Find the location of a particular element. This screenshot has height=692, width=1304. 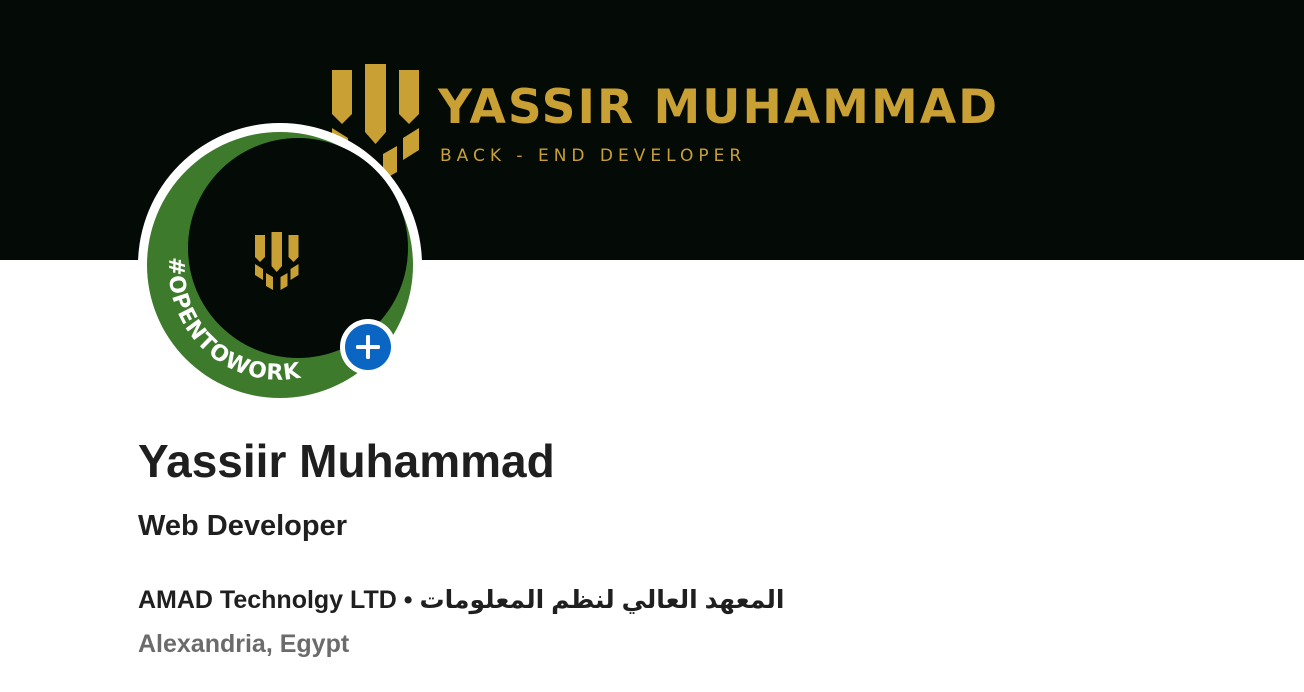

banner-name: YASSIR MUHAMMAD is located at coordinates (719, 107).